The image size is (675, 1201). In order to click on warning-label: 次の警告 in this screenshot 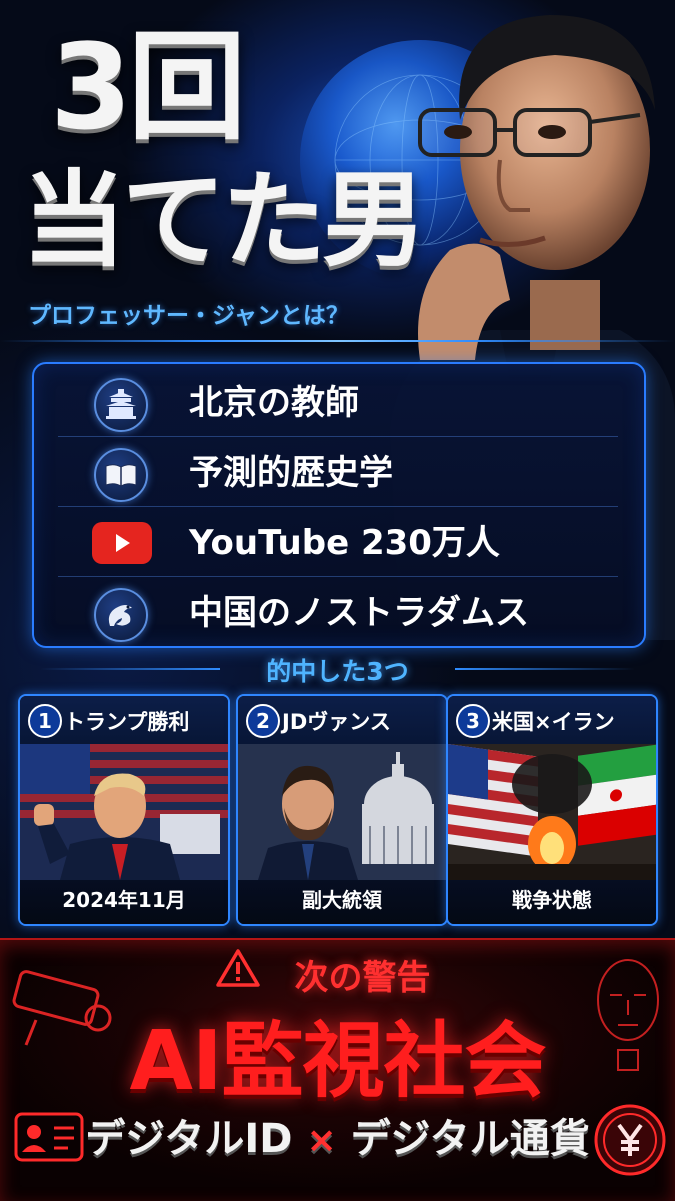, I will do `click(362, 978)`.